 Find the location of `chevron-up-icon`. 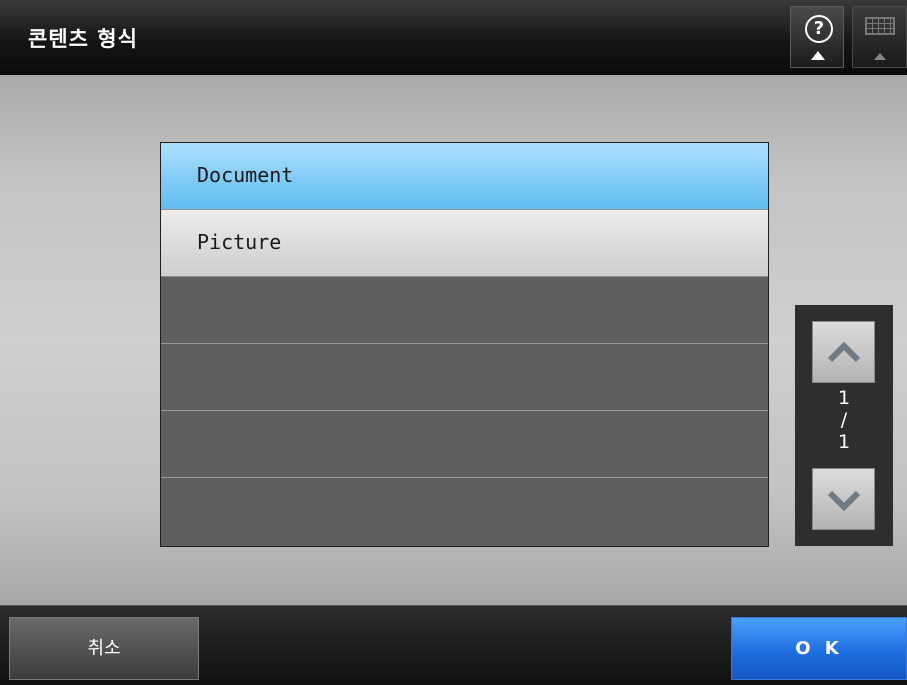

chevron-up-icon is located at coordinates (844, 352).